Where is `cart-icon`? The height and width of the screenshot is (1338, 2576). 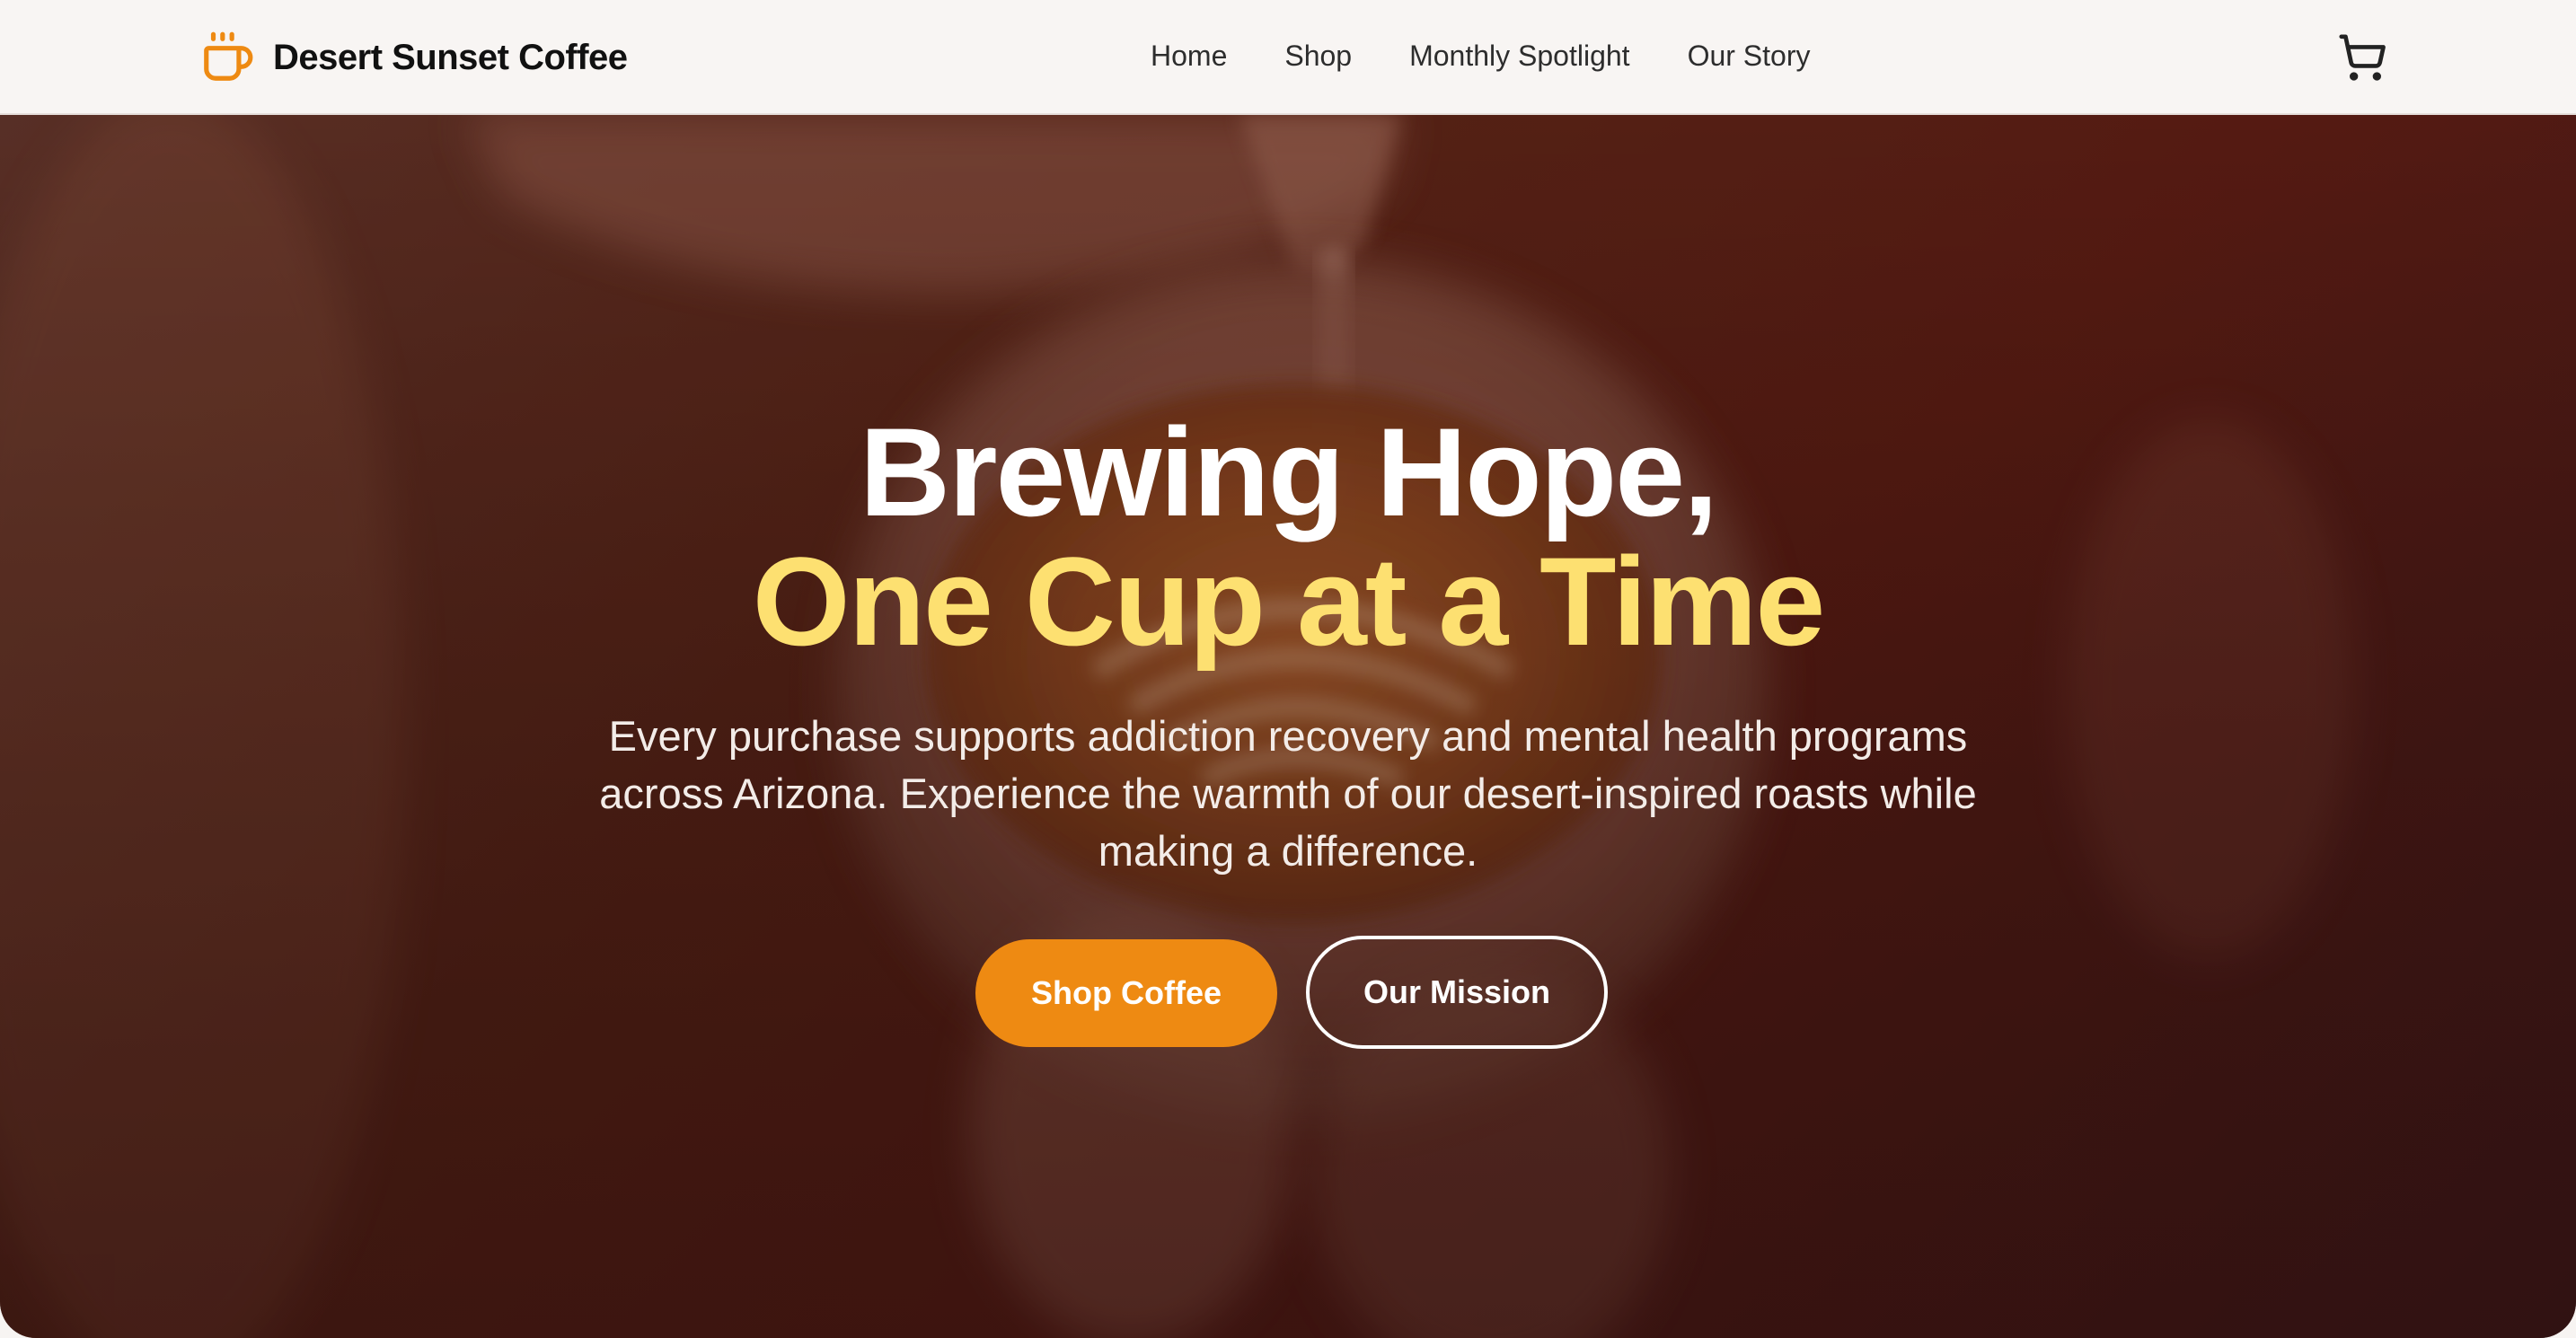
cart-icon is located at coordinates (2362, 57).